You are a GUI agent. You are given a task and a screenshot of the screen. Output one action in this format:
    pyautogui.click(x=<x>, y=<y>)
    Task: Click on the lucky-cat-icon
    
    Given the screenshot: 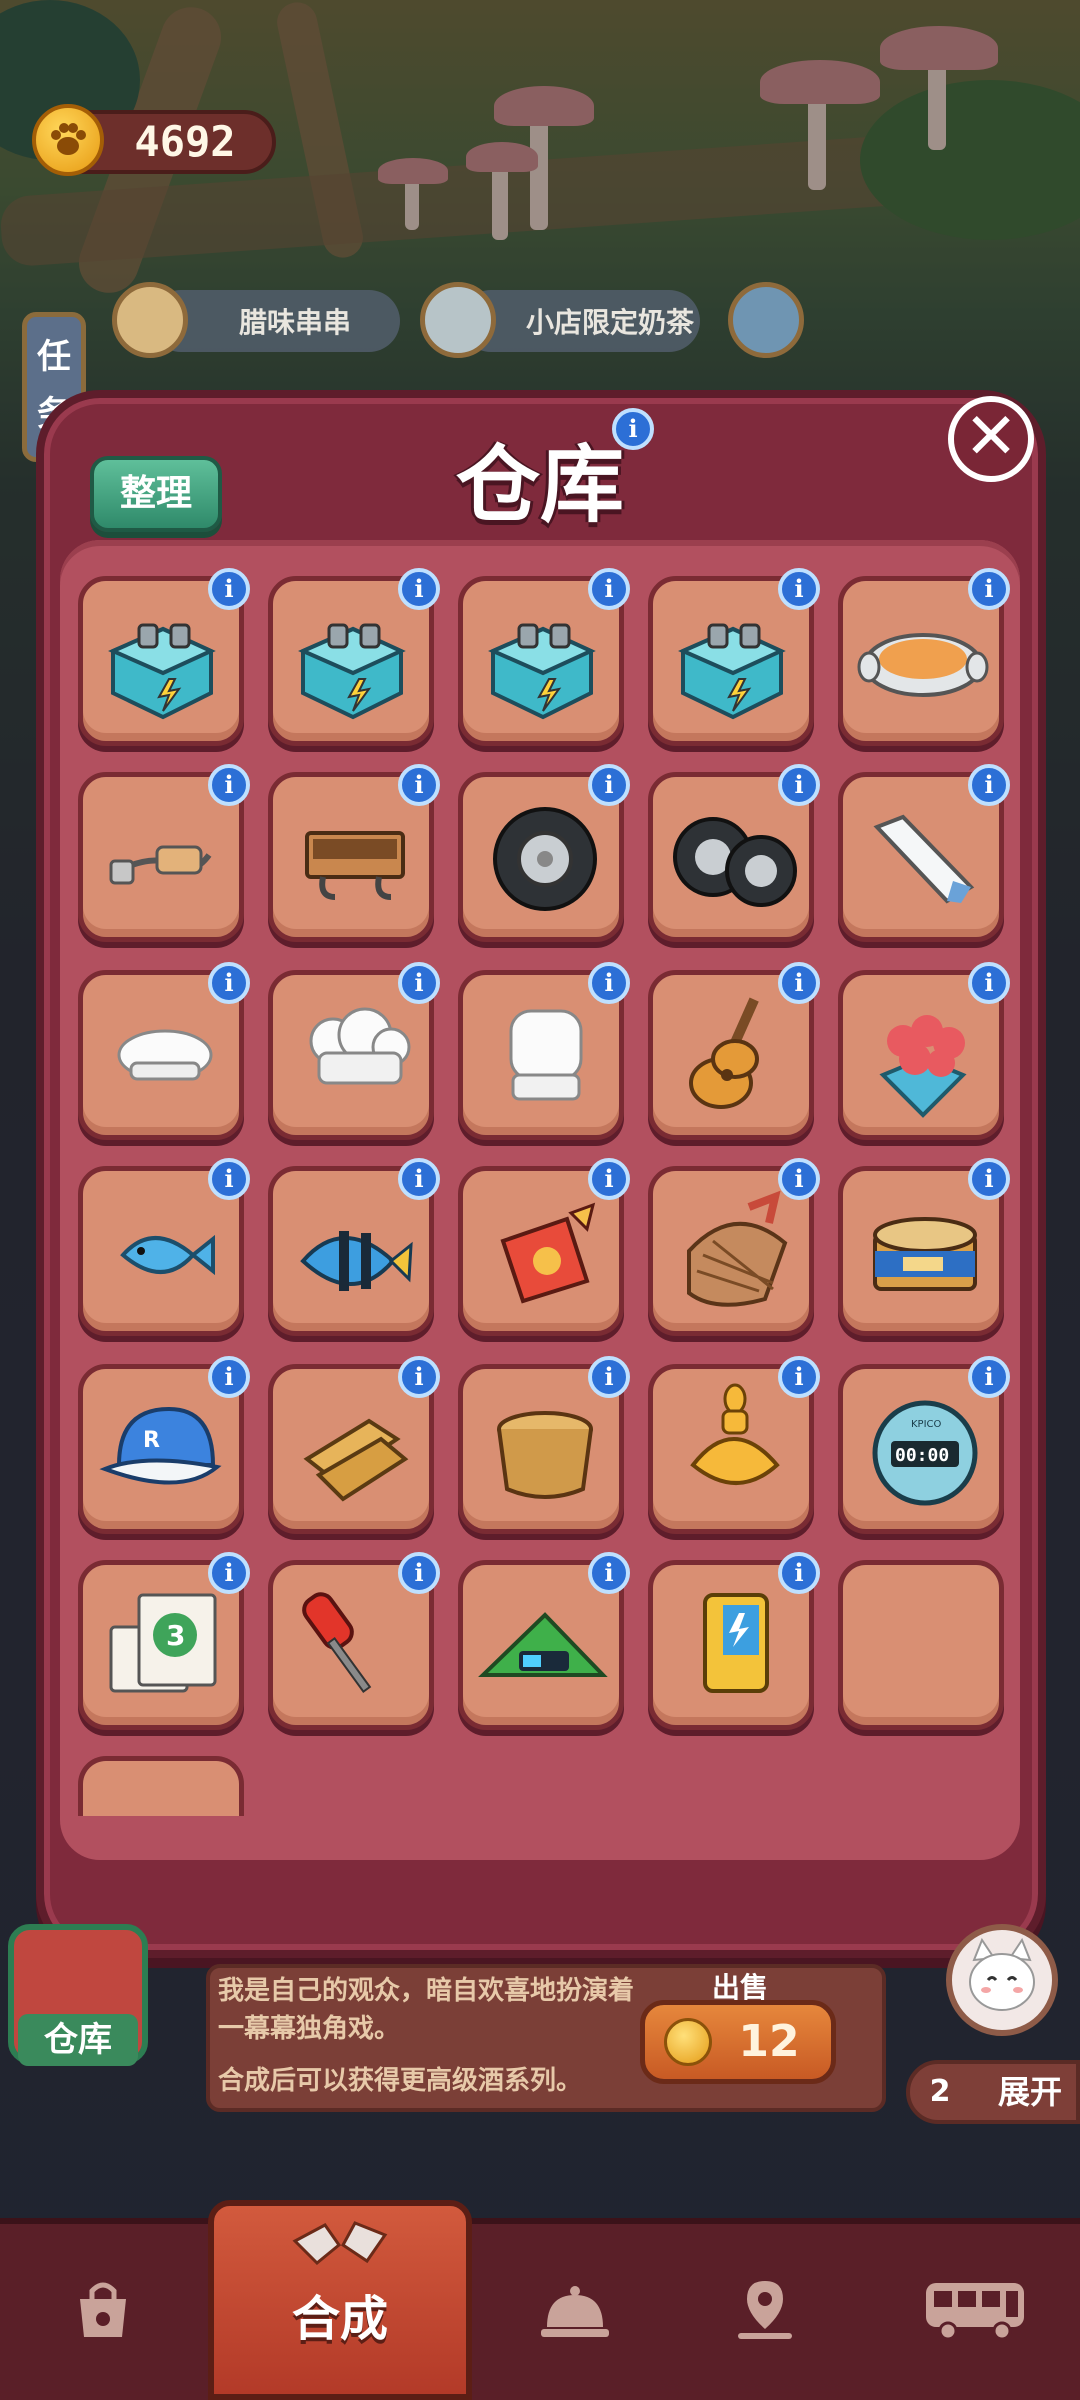 What is the action you would take?
    pyautogui.click(x=1002, y=1980)
    